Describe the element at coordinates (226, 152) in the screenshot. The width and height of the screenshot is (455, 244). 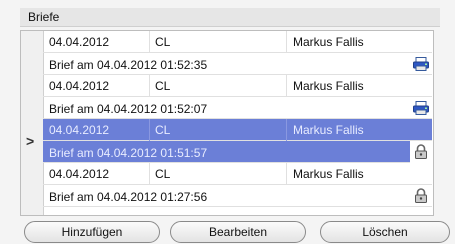
I see `table-row-detail-selected: Brief am 04.04.2012 01:51:57` at that location.